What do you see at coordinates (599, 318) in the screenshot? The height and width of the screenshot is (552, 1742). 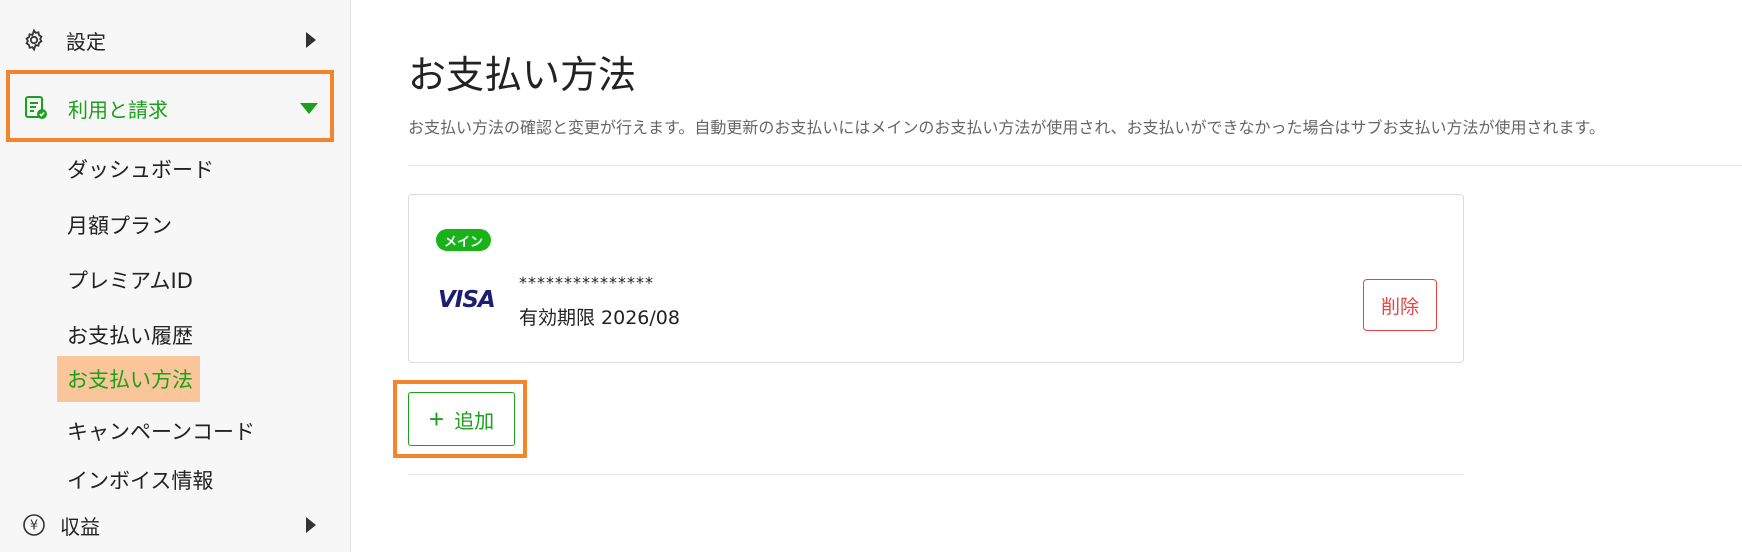 I see `card-expiry: 有効期限 2026/08` at bounding box center [599, 318].